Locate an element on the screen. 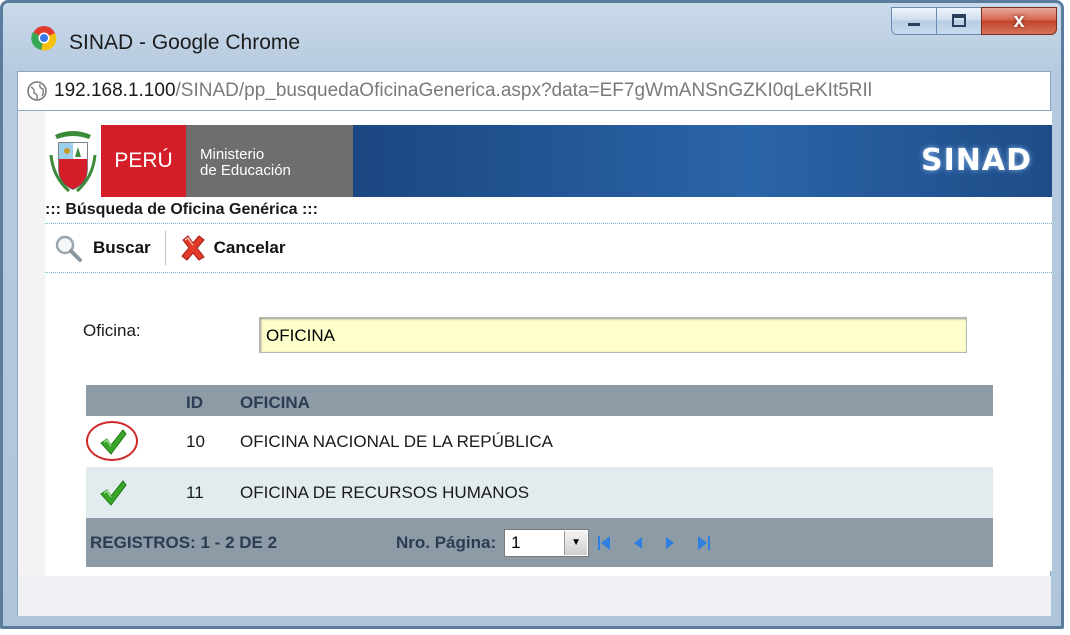 This screenshot has width=1070, height=635. coat-of-arms-icon is located at coordinates (73, 162).